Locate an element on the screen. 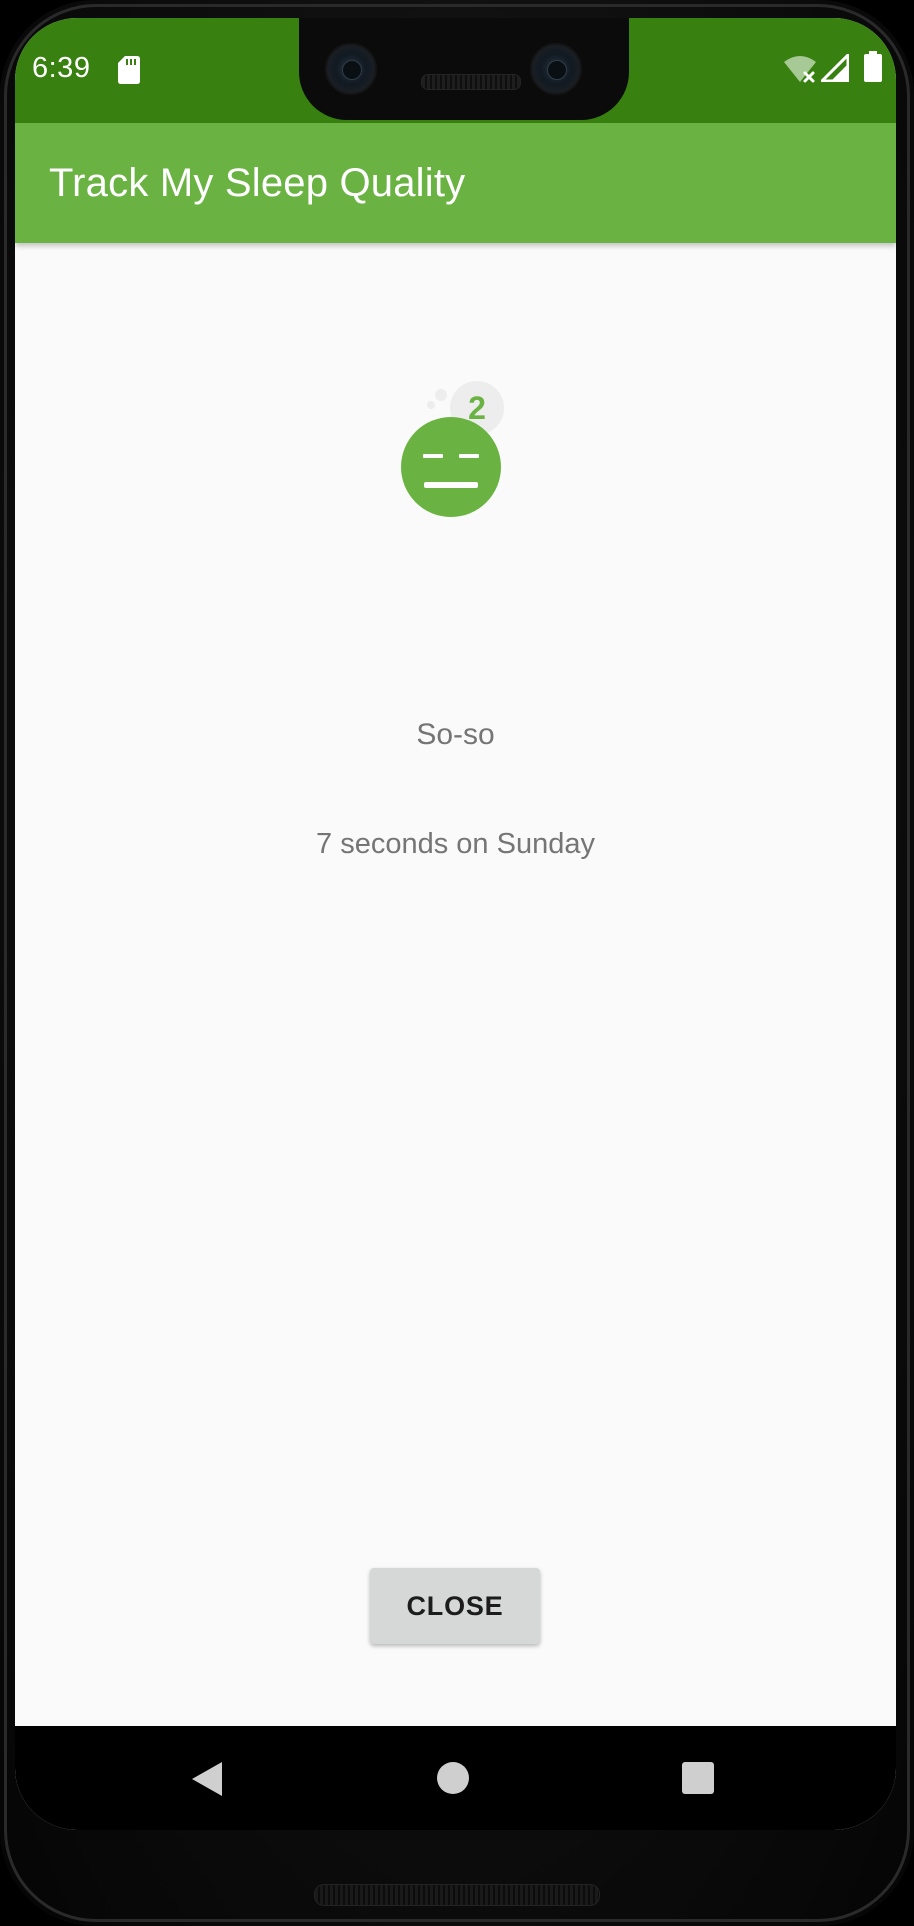  back-icon is located at coordinates (207, 1779).